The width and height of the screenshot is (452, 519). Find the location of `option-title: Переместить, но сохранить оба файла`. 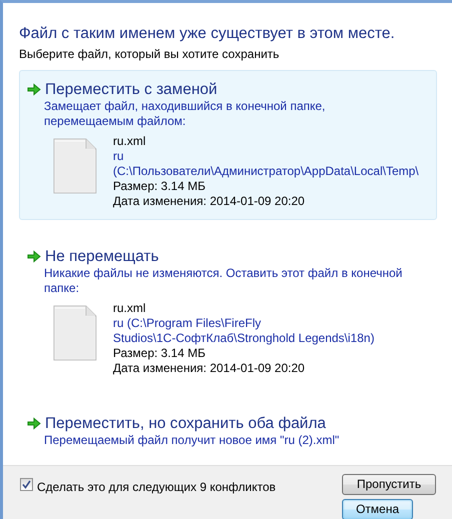

option-title: Переместить, но сохранить оба файла is located at coordinates (185, 423).